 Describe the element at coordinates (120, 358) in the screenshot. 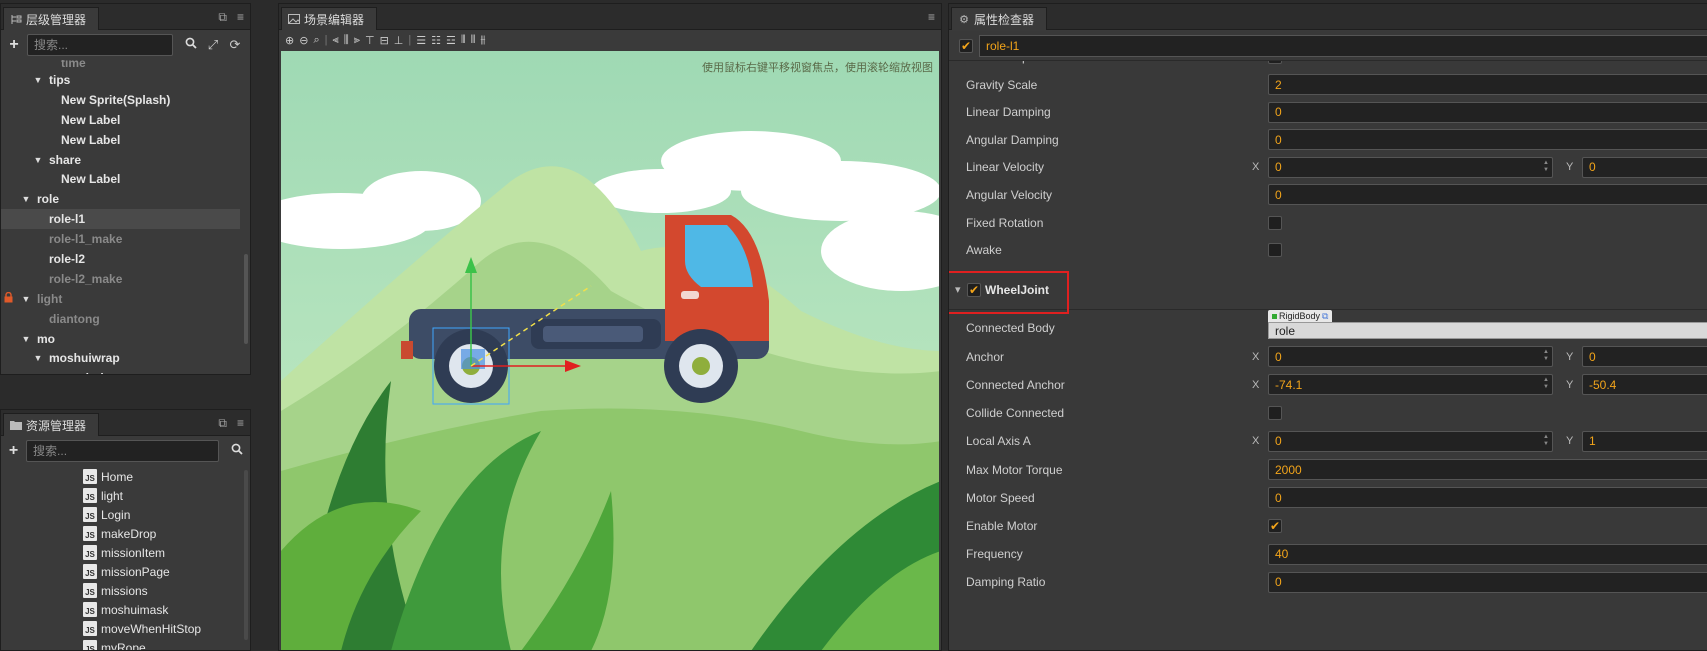

I see `tree-node: ▼ moshuiwrap` at that location.